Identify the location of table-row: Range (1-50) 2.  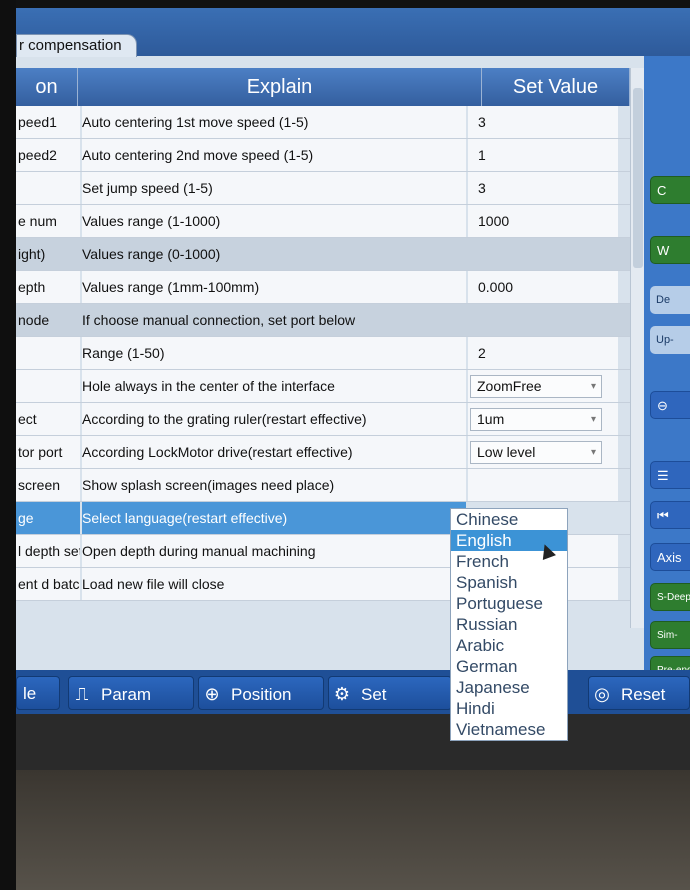
(323, 353).